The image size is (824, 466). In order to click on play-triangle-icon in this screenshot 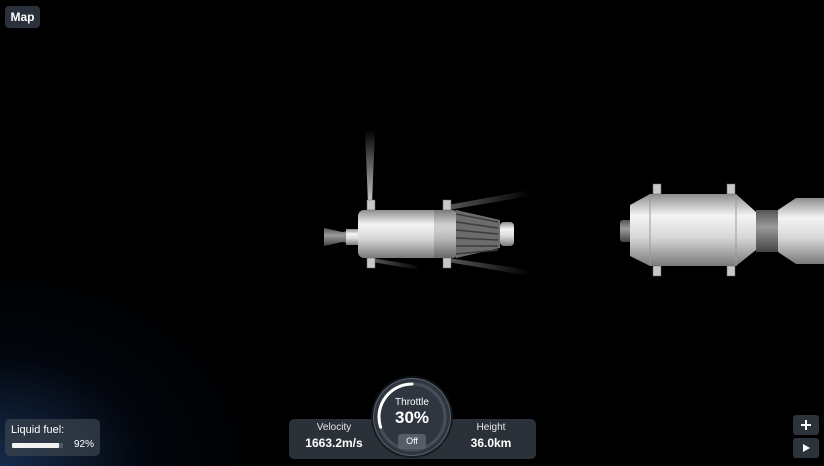, I will do `click(806, 448)`.